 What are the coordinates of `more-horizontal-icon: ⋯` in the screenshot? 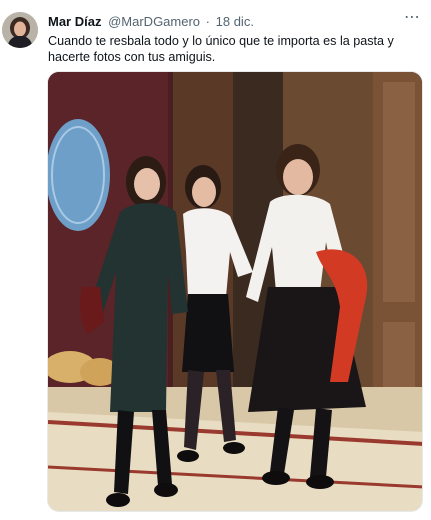 It's located at (412, 17).